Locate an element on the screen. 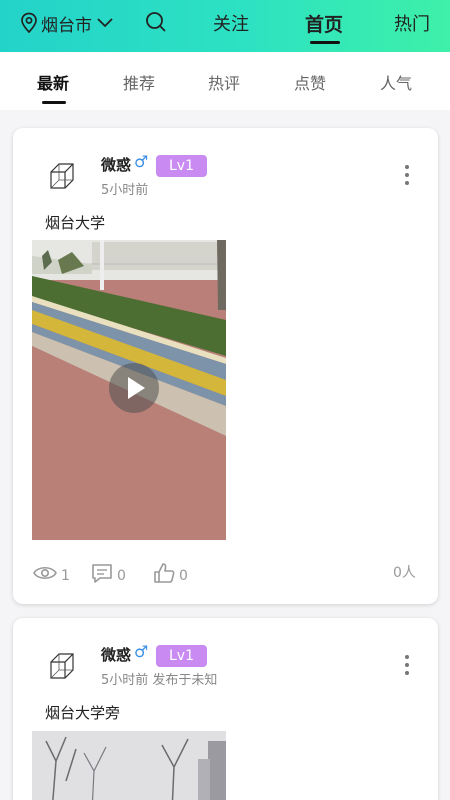  view-count: 1 is located at coordinates (51, 573).